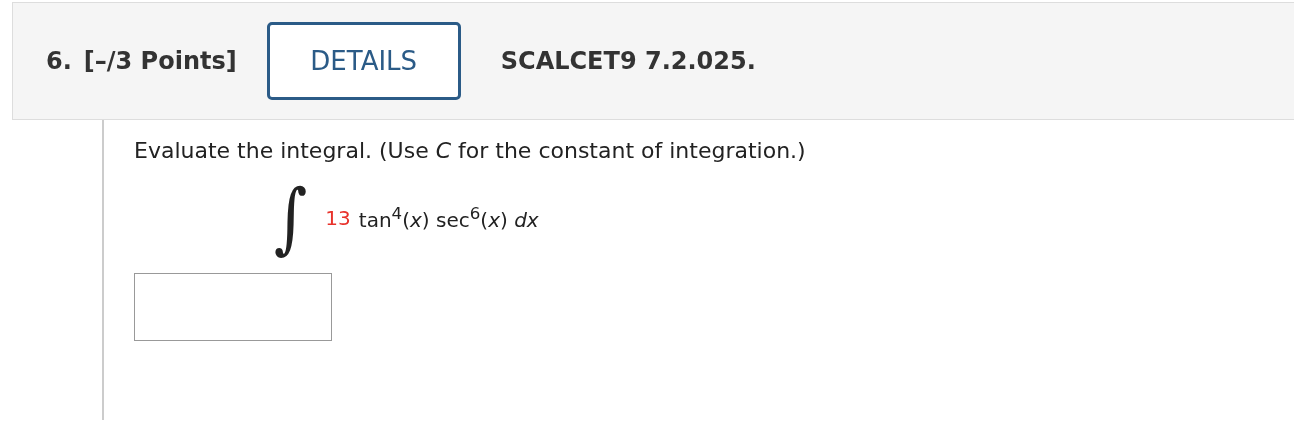  I want to click on integrand: tan$^{4}$(x) sec$^{6}$(x) dx, so click(448, 218).